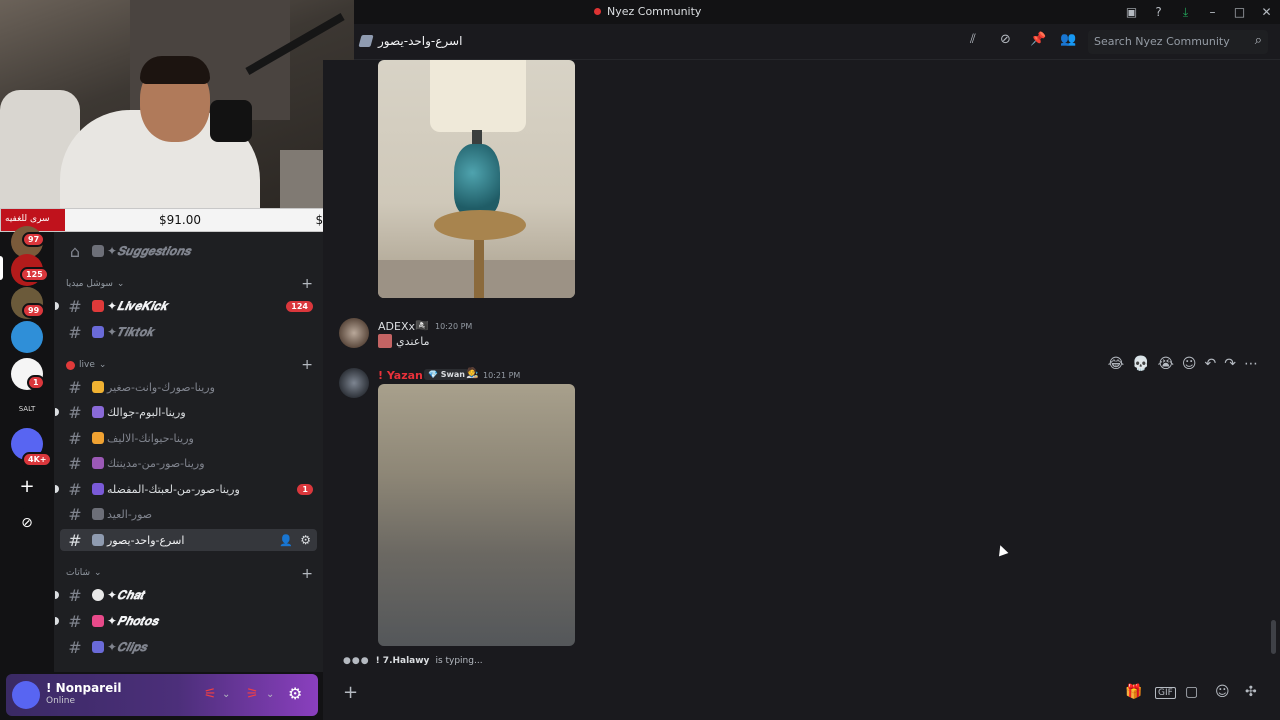 The image size is (1280, 720). I want to click on channel-chat: # ✦𝑪𝒉𝒂𝒕, so click(186, 595).